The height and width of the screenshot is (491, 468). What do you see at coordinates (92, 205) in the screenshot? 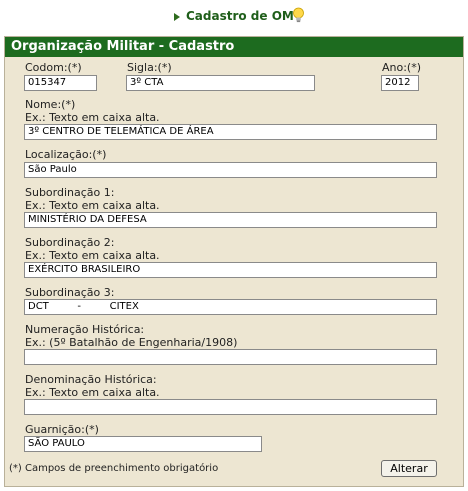
I see `subordinacao1-hint: Ex.: Texto em caixa alta.` at bounding box center [92, 205].